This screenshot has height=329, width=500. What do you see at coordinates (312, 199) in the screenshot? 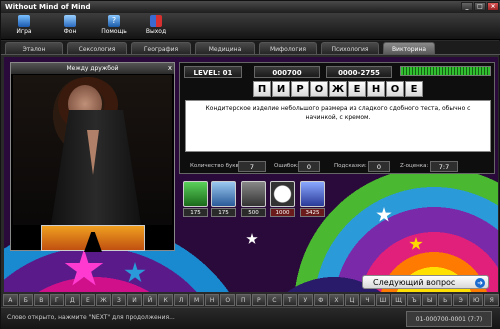
I see `hint-shield-button: 3425` at bounding box center [312, 199].